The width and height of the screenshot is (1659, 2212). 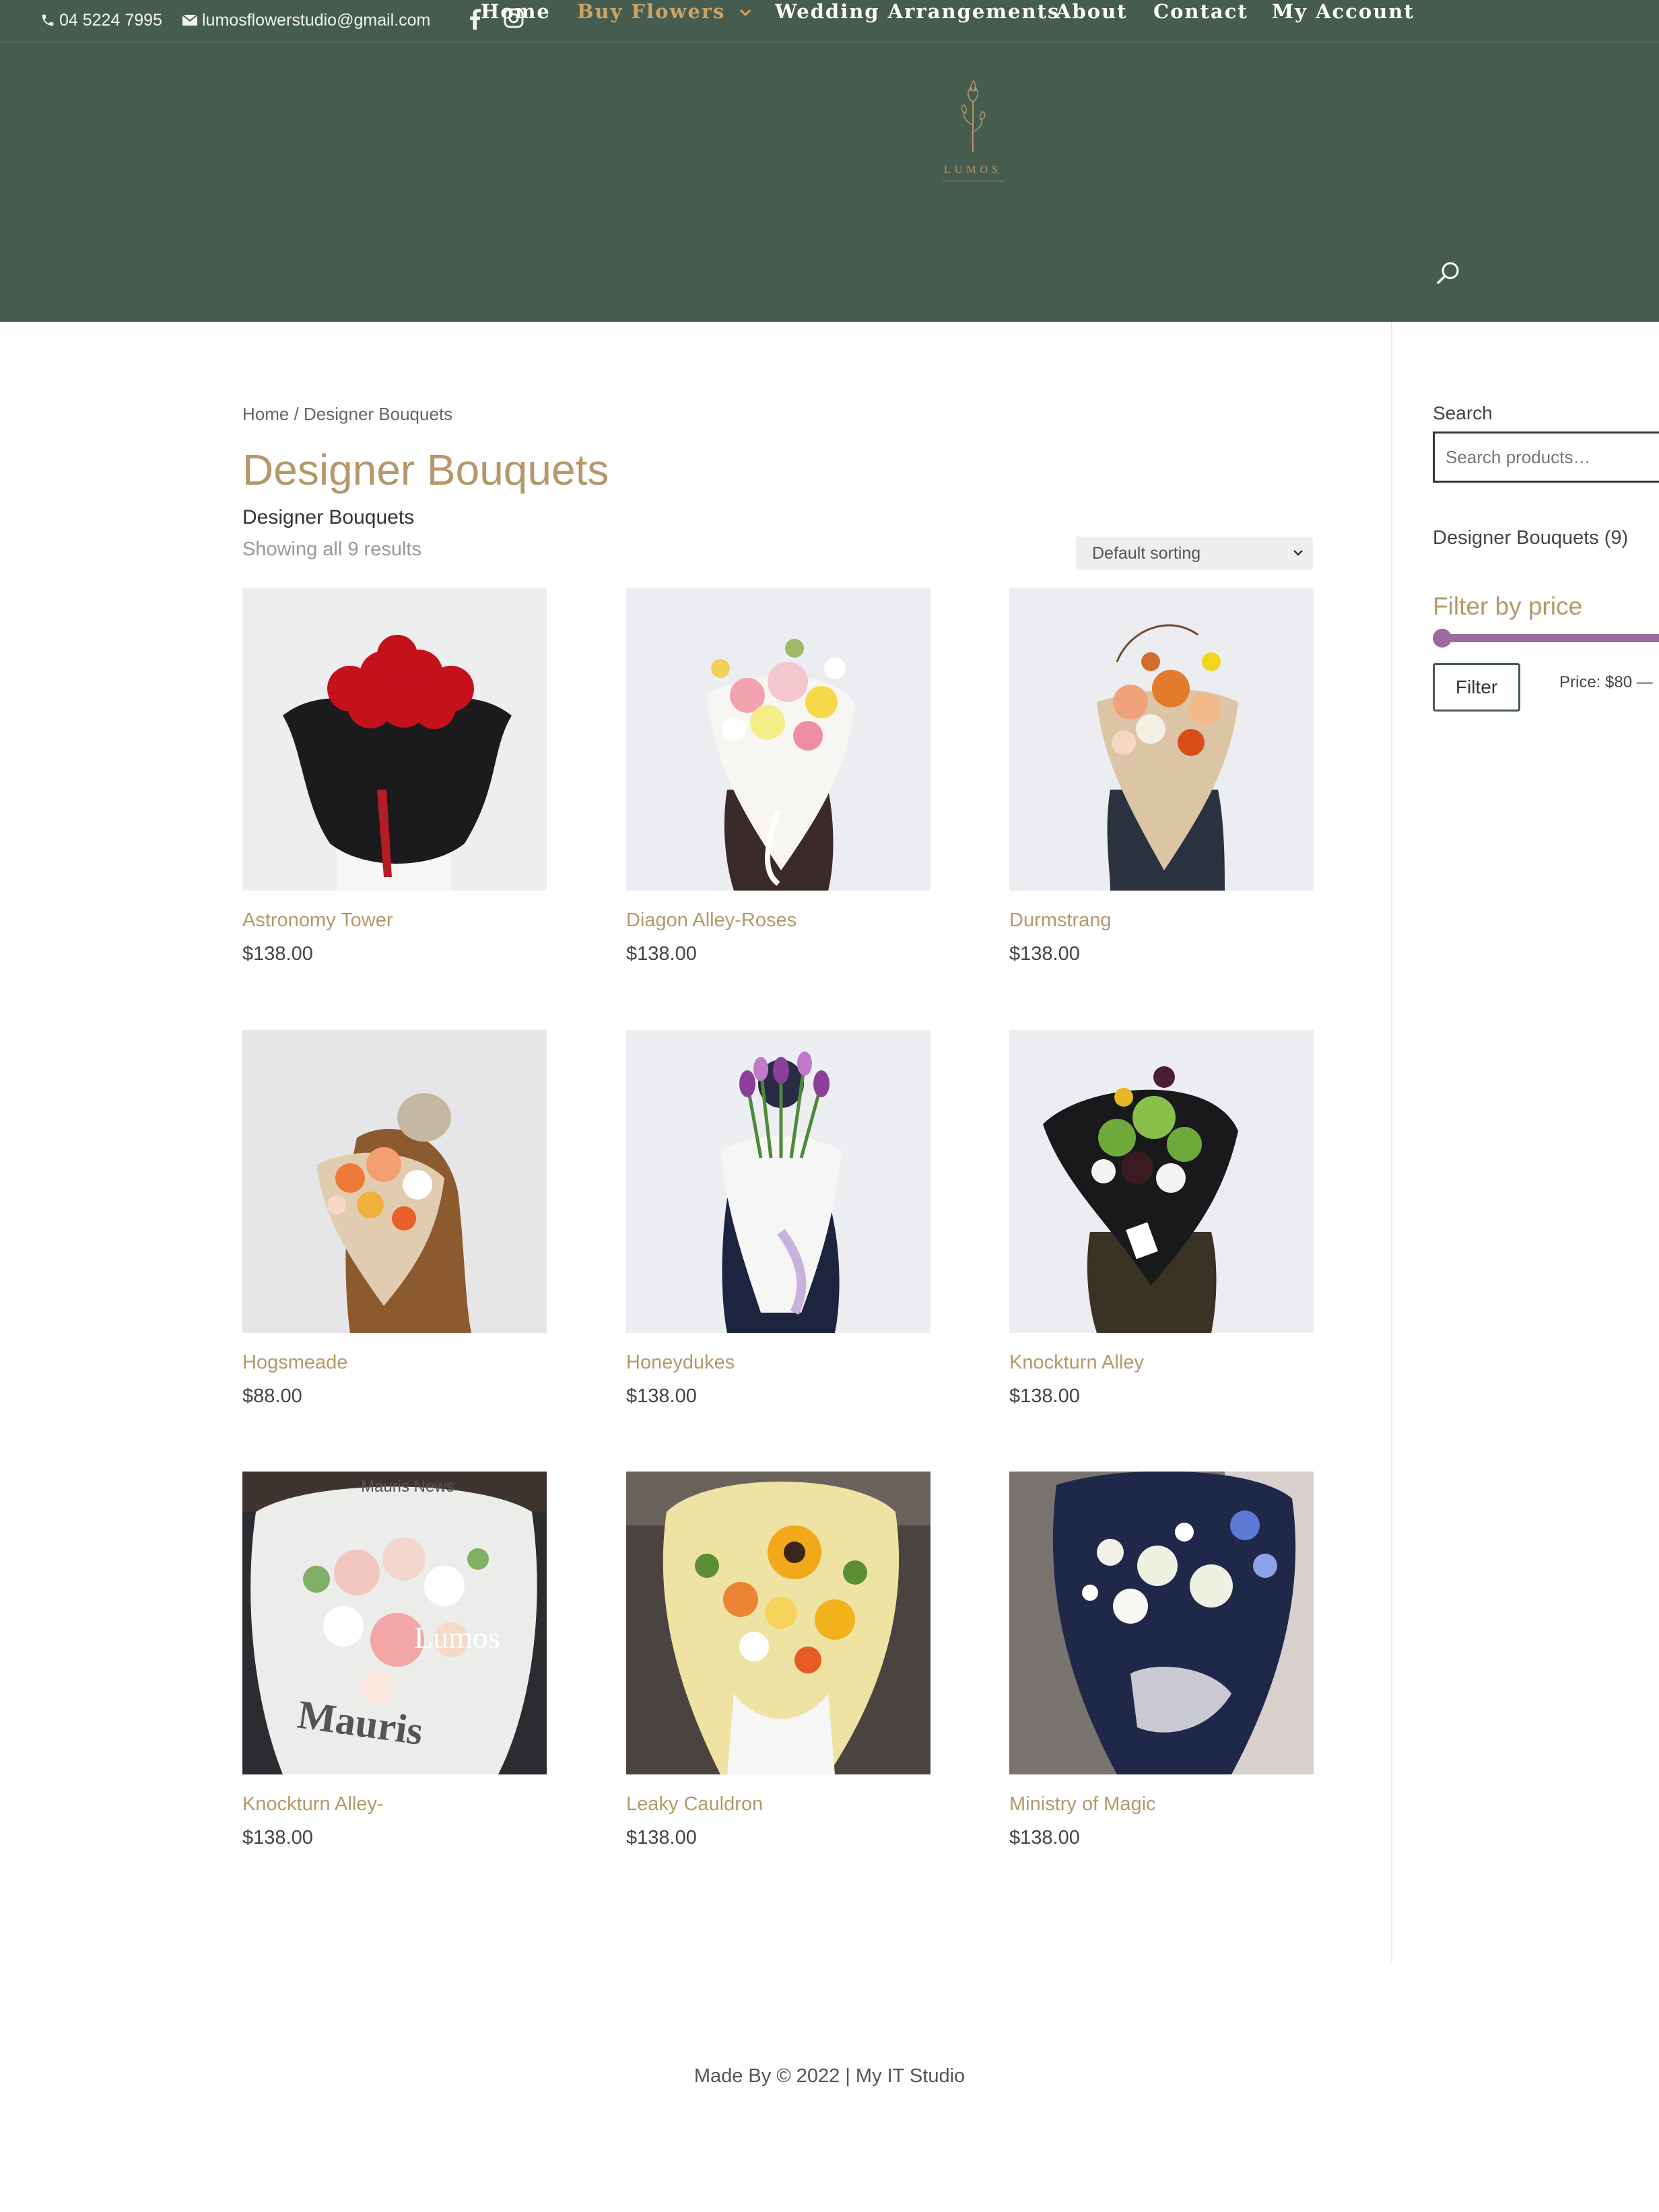 What do you see at coordinates (329, 517) in the screenshot?
I see `category-description: Designer Bouquets` at bounding box center [329, 517].